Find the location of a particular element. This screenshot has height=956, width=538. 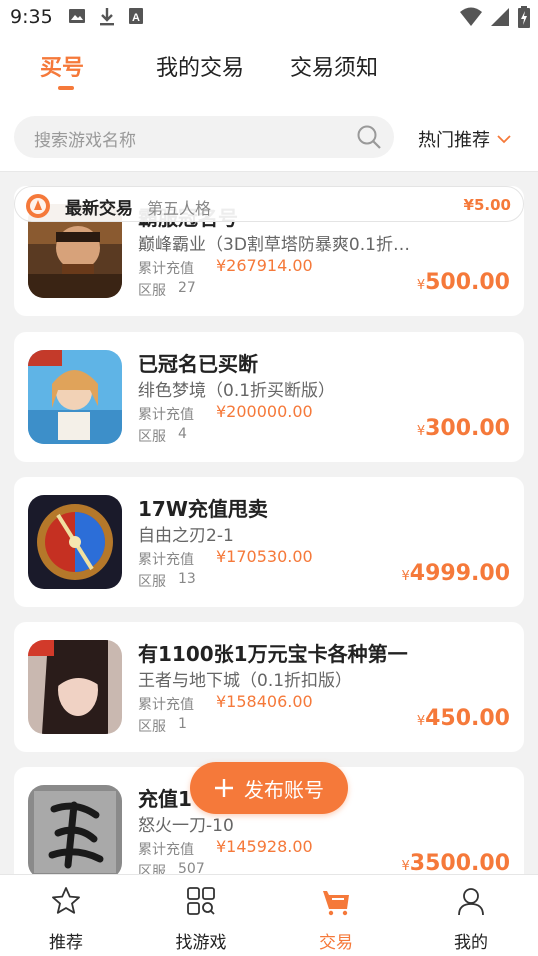

latest-trade-label: 最新交易 is located at coordinates (99, 209).